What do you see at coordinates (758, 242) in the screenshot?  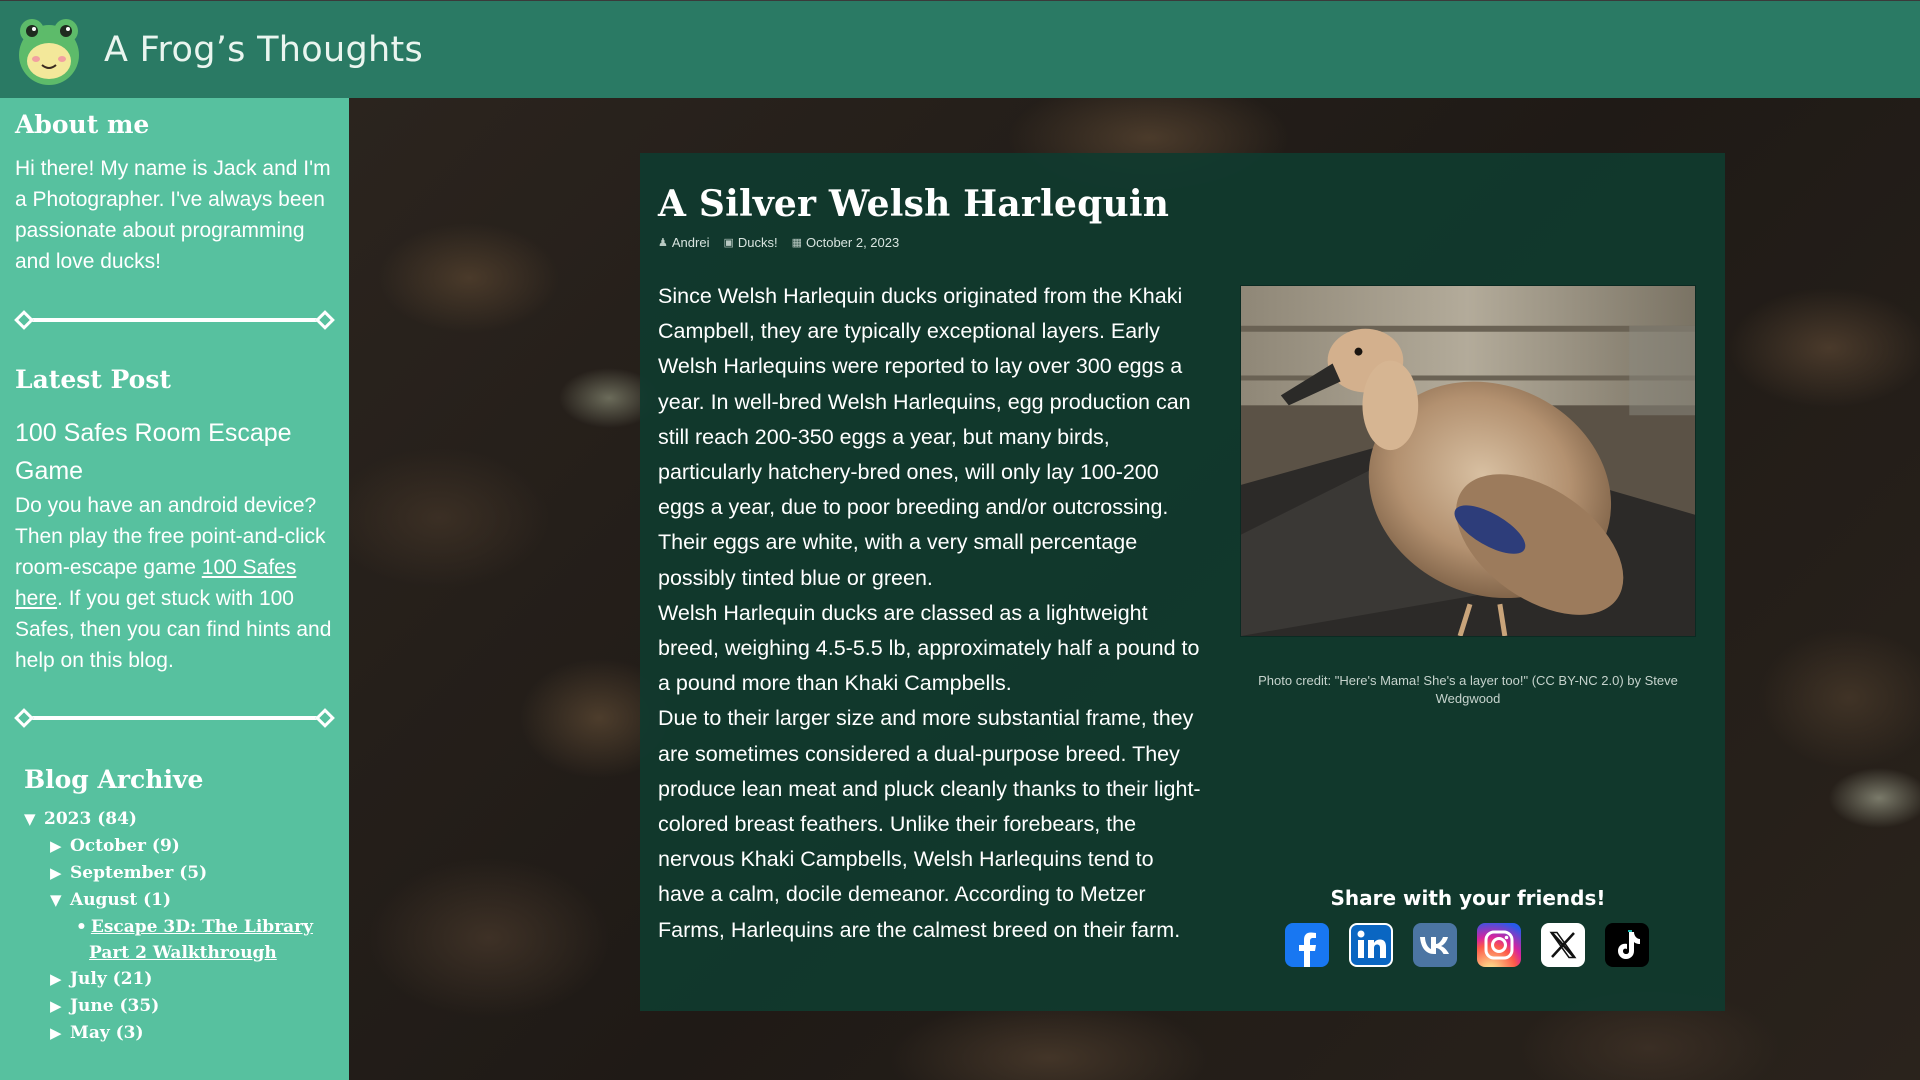 I see `post-category: Ducks!` at bounding box center [758, 242].